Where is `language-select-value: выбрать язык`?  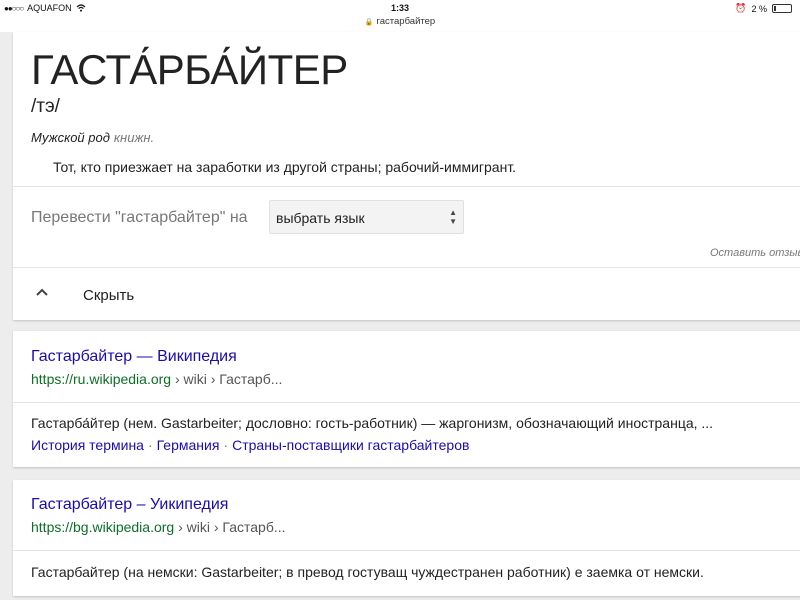
language-select-value: выбрать язык is located at coordinates (320, 218).